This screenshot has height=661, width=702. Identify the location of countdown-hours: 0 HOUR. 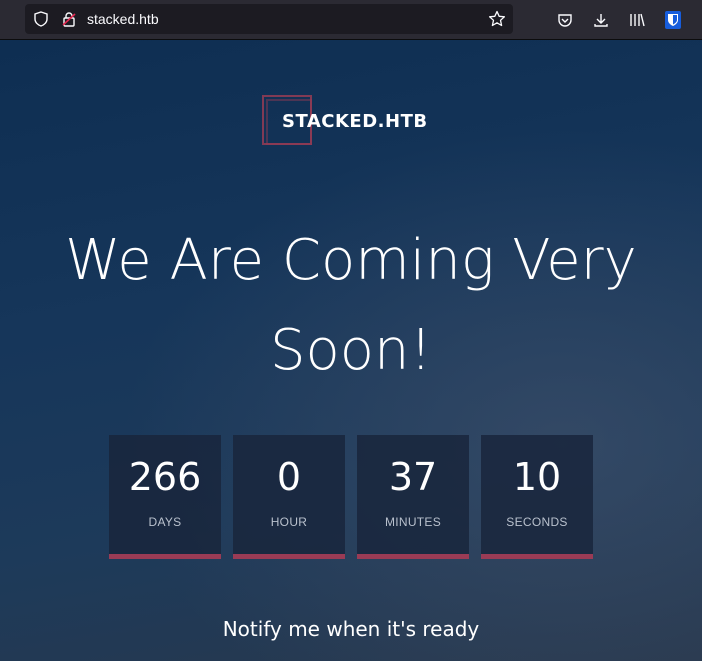
(289, 497).